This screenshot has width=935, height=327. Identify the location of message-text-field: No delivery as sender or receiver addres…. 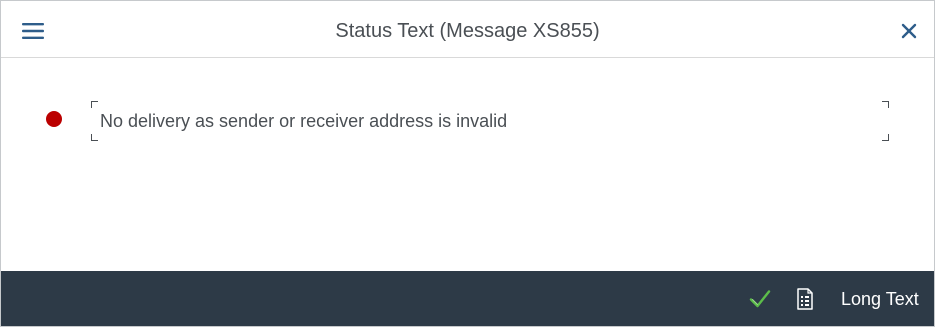
(490, 121).